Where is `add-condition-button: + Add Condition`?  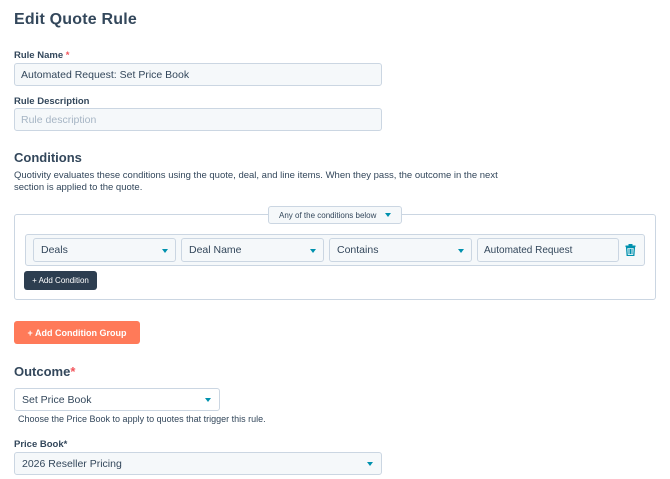
add-condition-button: + Add Condition is located at coordinates (60, 280).